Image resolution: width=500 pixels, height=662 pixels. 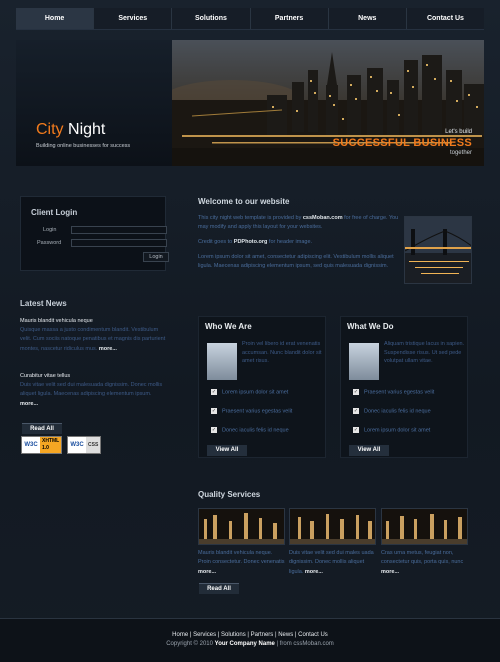 I want to click on cssmoban-link: cssMoban.com, so click(x=323, y=218).